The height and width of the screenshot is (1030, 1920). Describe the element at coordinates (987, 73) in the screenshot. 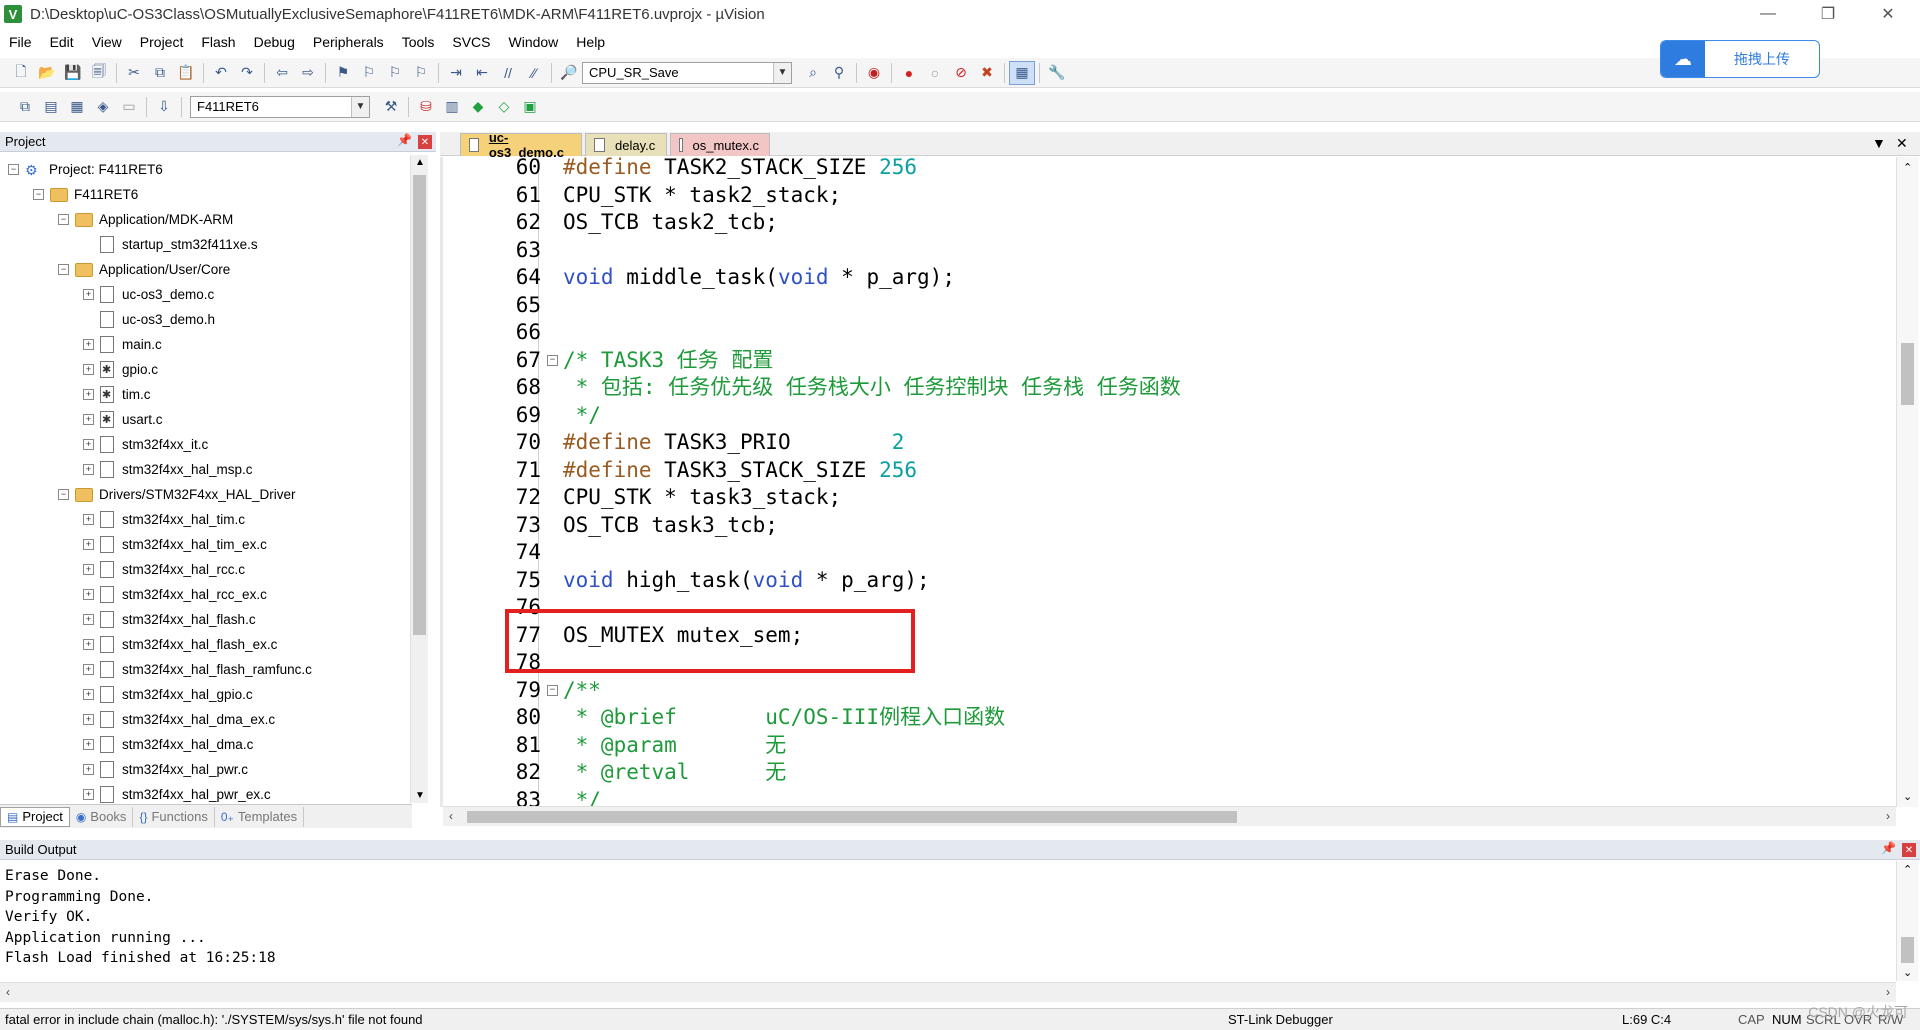

I see `kill-all-breakpoints-icon: ✖` at that location.